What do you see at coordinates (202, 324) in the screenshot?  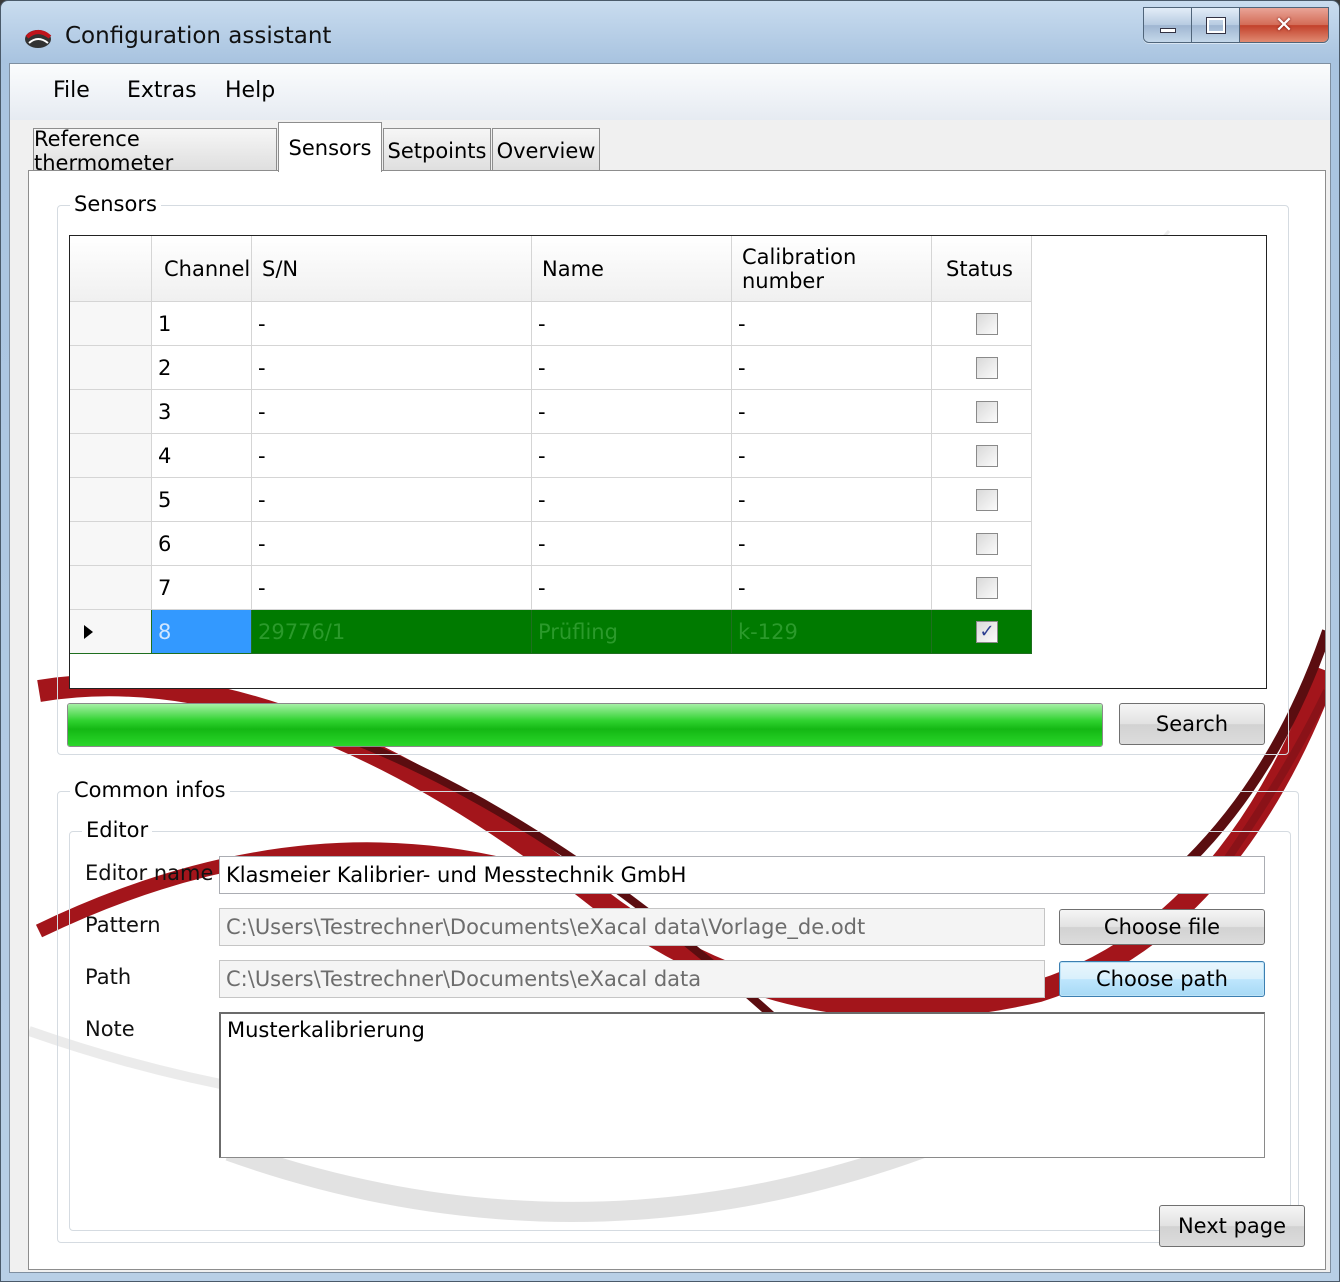 I see `cell-channel: 1` at bounding box center [202, 324].